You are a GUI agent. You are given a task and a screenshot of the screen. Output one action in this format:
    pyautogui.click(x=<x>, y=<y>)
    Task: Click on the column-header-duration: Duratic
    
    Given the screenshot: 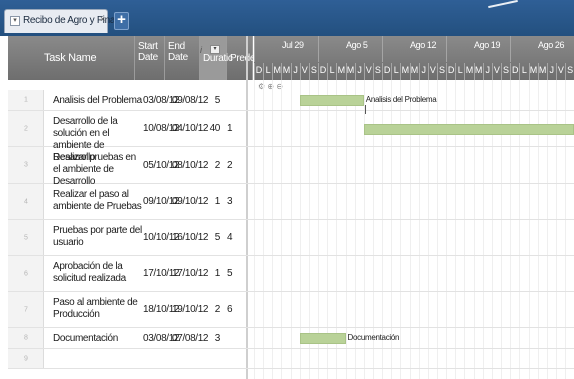 What is the action you would take?
    pyautogui.click(x=216, y=58)
    